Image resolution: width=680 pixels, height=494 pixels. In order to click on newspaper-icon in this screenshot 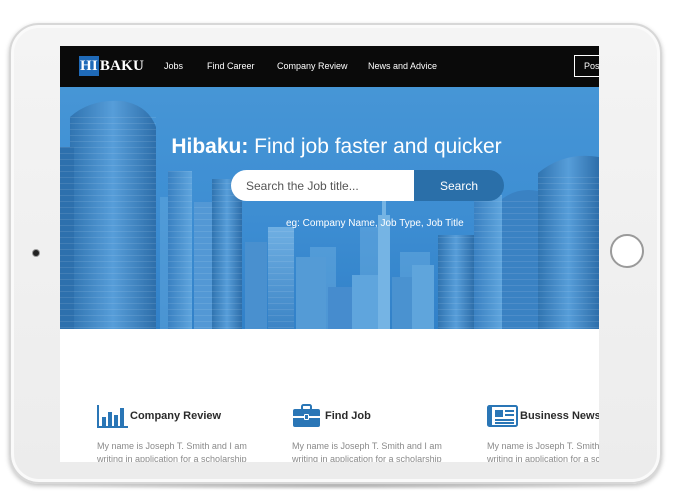, I will do `click(502, 416)`.